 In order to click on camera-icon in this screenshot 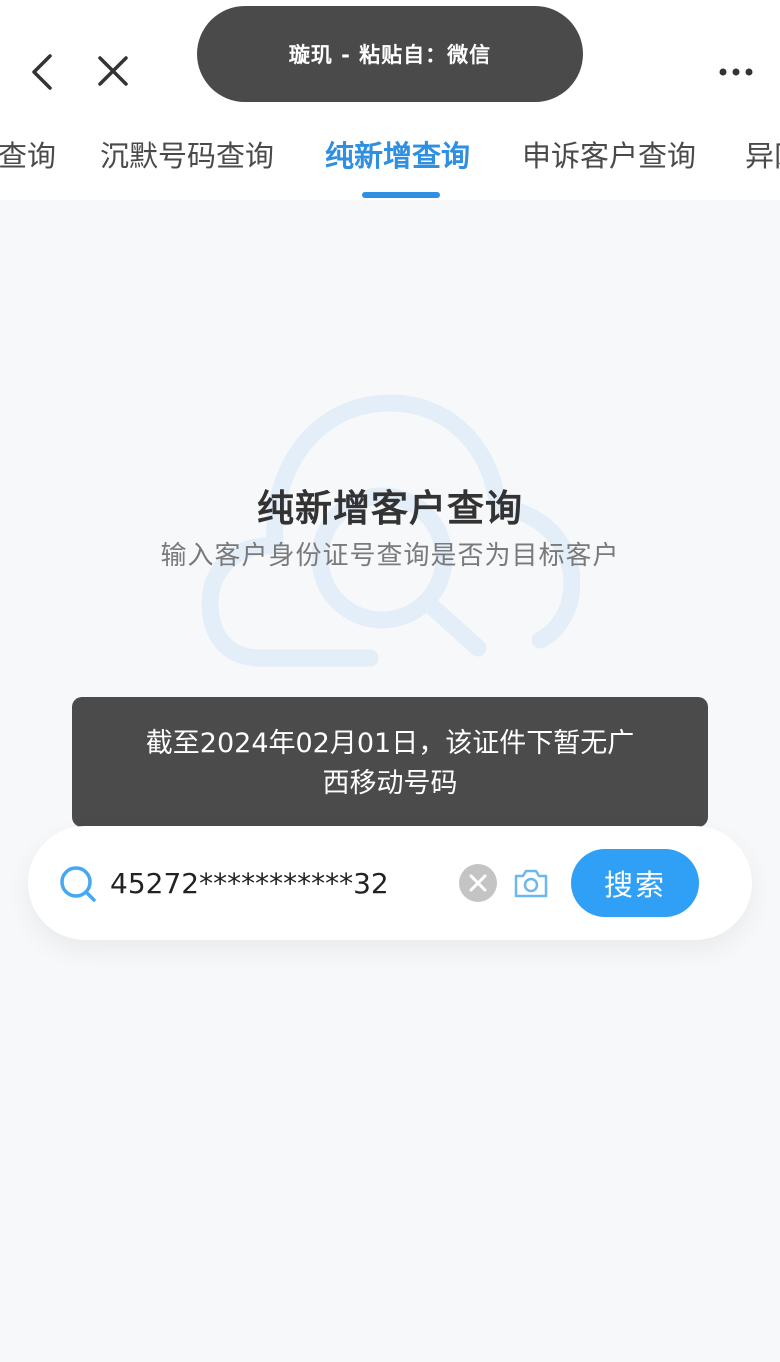, I will do `click(531, 883)`.